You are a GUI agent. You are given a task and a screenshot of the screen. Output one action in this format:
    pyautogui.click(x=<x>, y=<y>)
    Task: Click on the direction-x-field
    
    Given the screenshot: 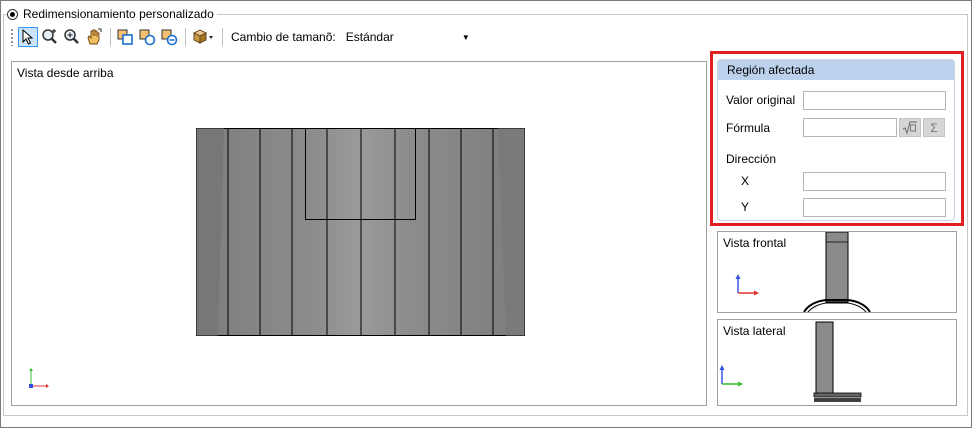 What is the action you would take?
    pyautogui.click(x=874, y=181)
    